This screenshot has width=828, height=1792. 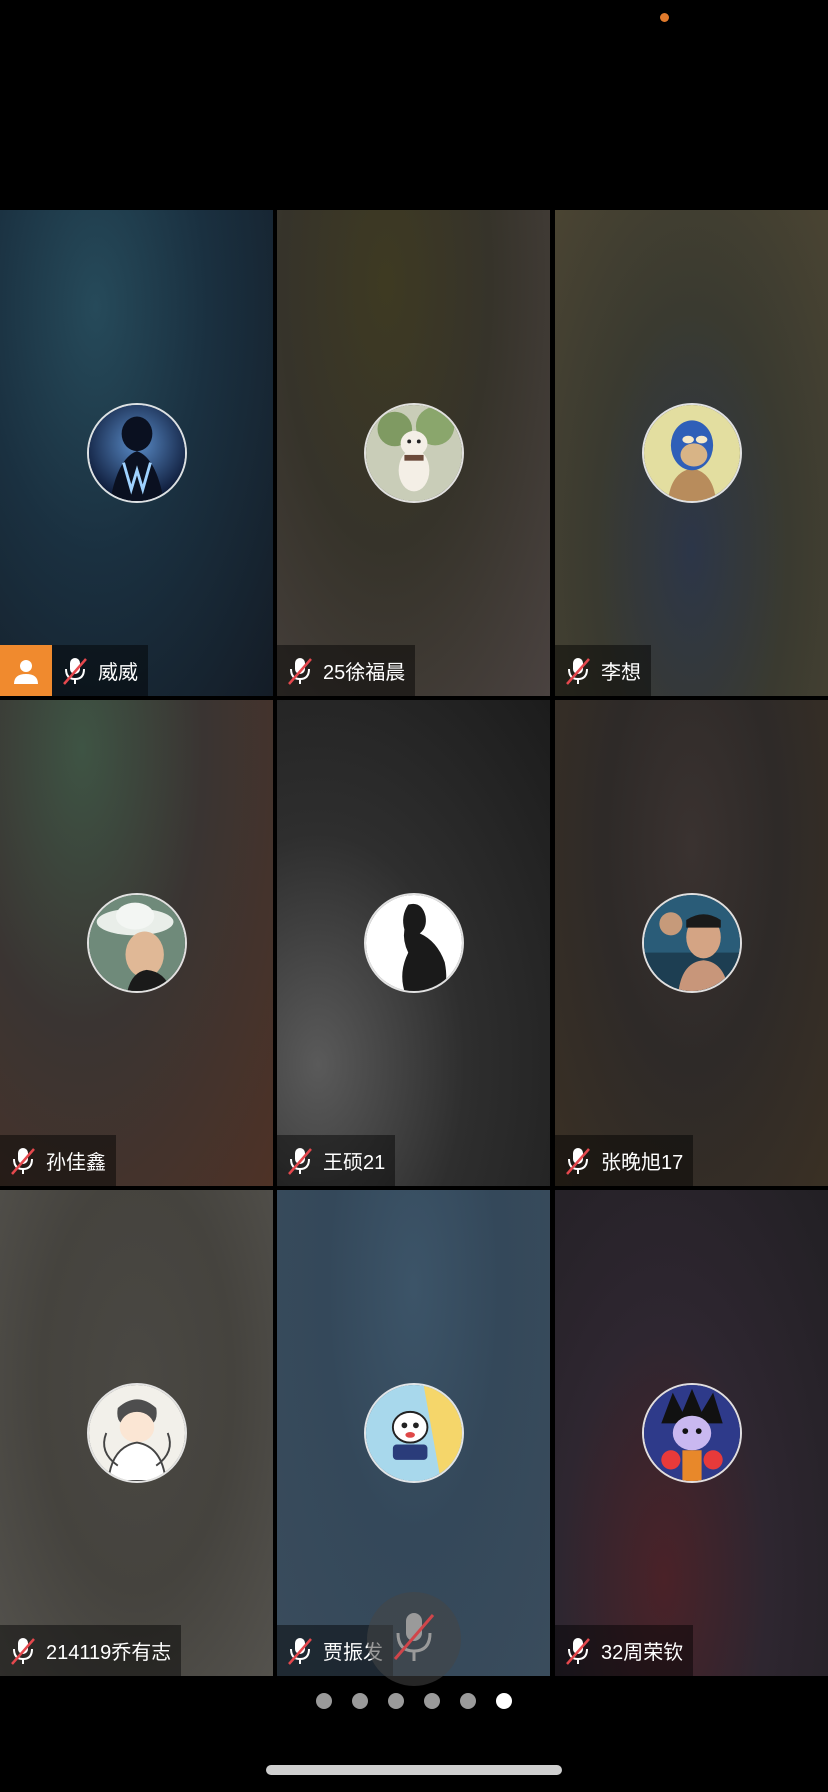 I want to click on participant-tile: 威威, so click(x=136, y=453).